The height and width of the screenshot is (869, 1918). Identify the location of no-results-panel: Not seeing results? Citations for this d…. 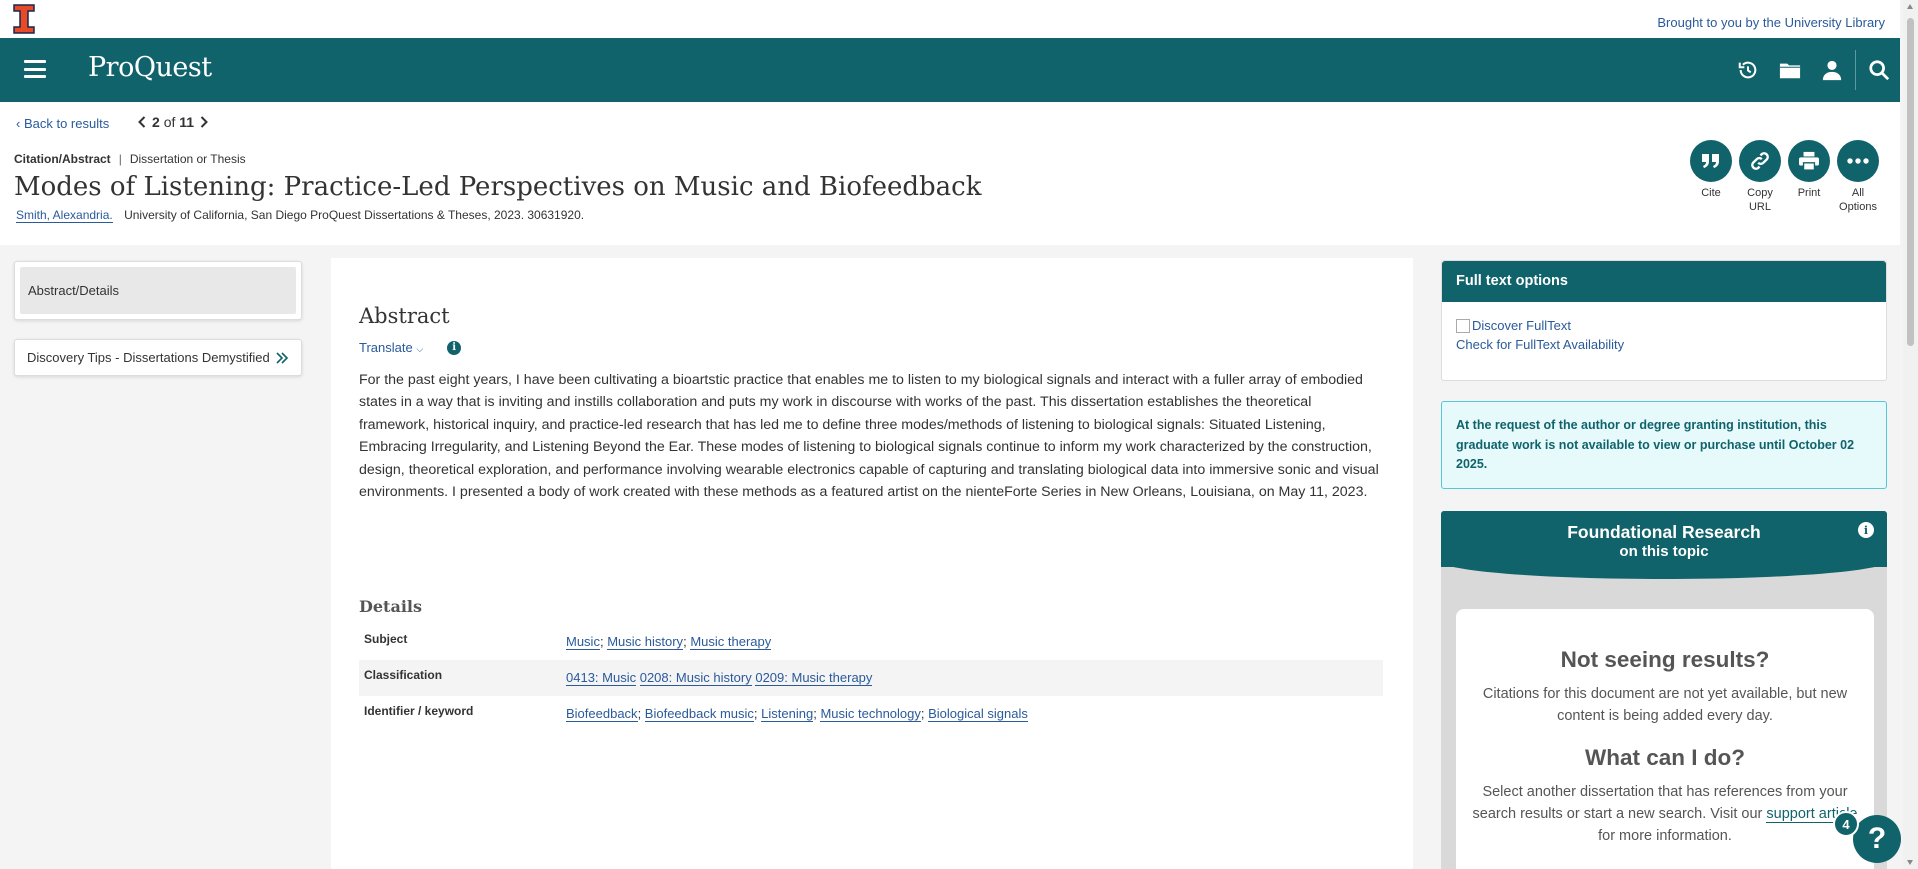
(1665, 739).